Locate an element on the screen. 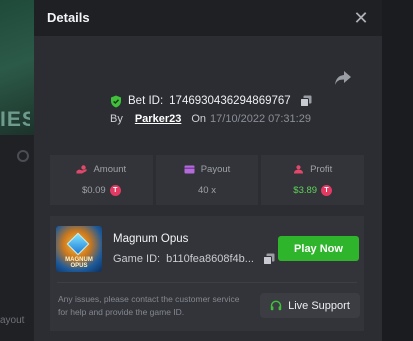  live-support-button: Live Support is located at coordinates (310, 305).